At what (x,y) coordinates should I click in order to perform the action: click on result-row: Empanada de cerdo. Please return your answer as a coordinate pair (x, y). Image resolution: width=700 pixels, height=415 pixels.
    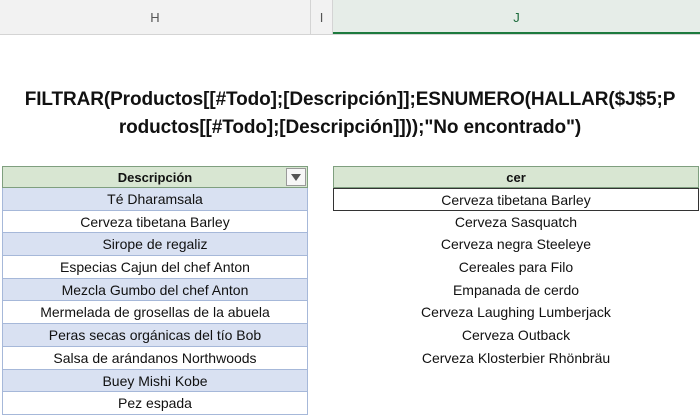
    Looking at the image, I should click on (516, 290).